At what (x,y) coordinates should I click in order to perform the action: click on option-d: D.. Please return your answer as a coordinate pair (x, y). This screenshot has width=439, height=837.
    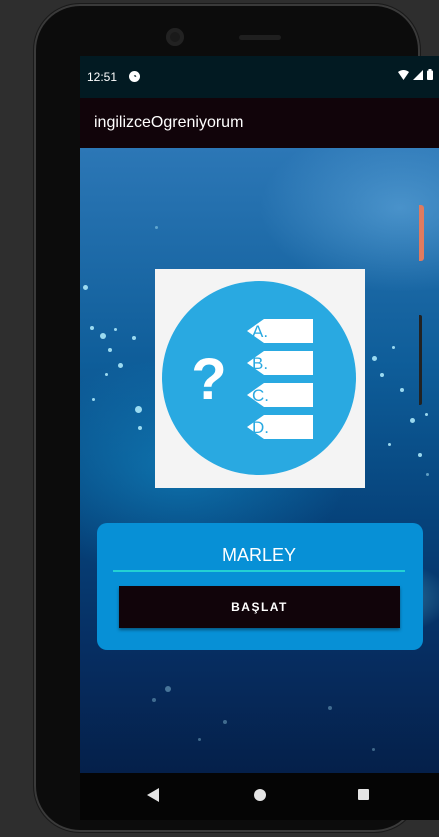
    Looking at the image, I should click on (260, 427).